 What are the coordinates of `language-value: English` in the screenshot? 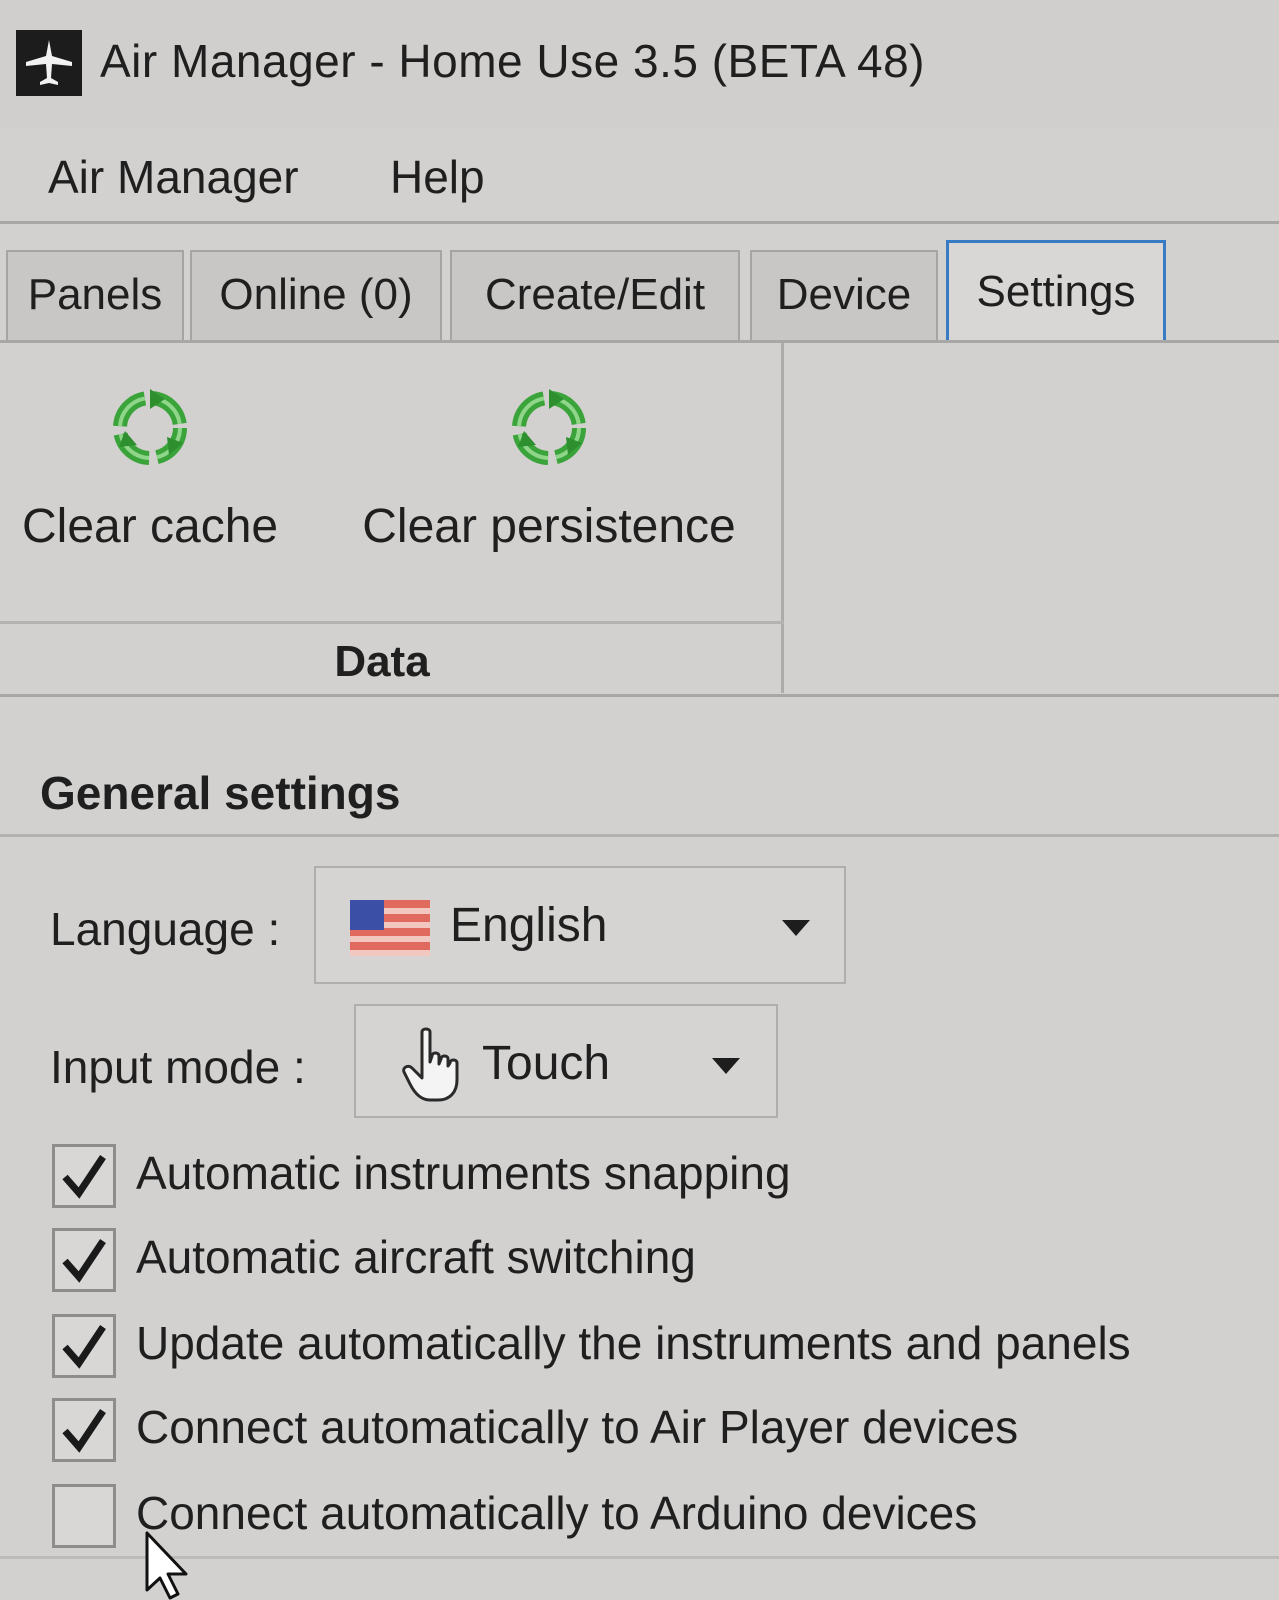 It's located at (529, 925).